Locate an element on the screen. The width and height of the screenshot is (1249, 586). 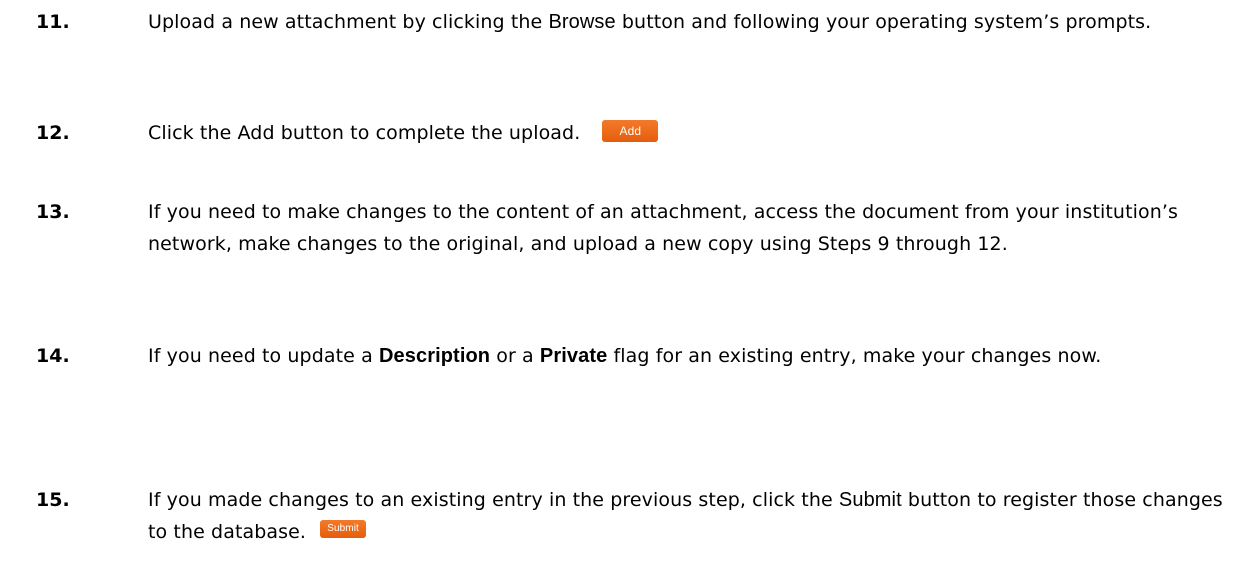
ui-term-browse: Browse is located at coordinates (582, 22).